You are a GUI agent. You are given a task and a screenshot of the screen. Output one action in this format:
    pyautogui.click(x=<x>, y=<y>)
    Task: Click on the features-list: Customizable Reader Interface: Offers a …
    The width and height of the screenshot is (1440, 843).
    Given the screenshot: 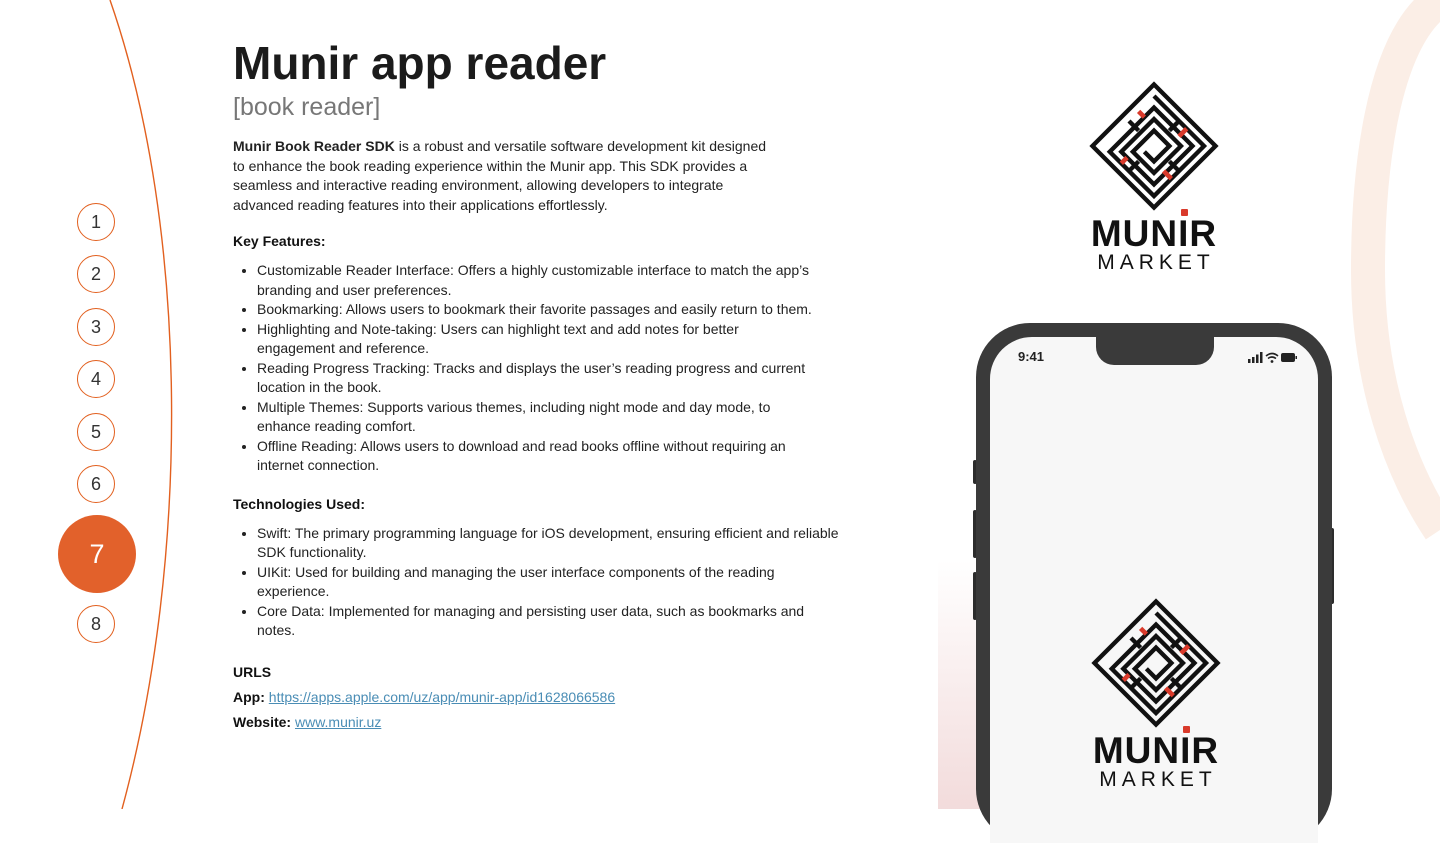 What is the action you would take?
    pyautogui.click(x=525, y=368)
    